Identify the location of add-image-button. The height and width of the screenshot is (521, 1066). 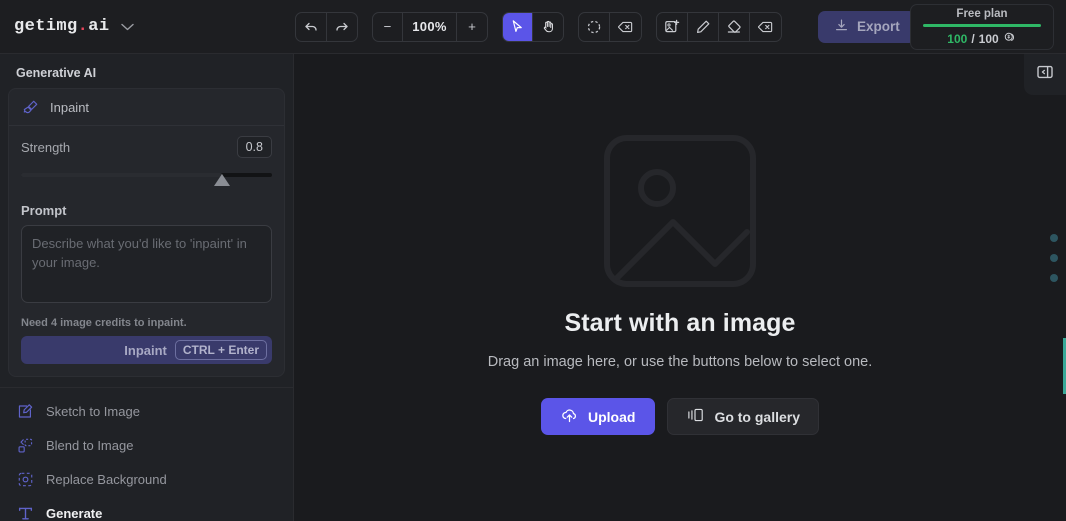
(672, 26).